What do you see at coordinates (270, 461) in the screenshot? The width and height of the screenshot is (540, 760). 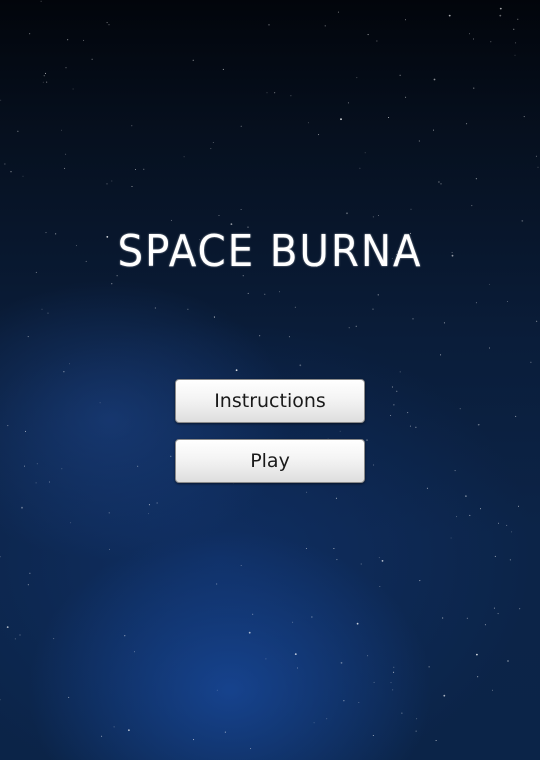 I see `play-button: Play` at bounding box center [270, 461].